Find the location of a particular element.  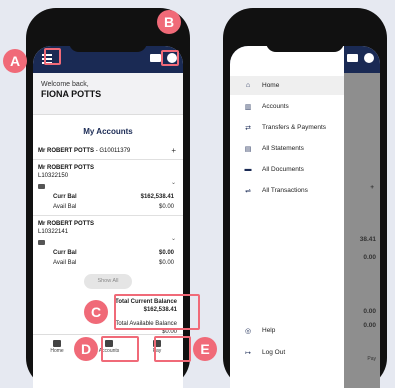

welcome-banner: Welcome back, FIONA POTTS is located at coordinates (108, 94).